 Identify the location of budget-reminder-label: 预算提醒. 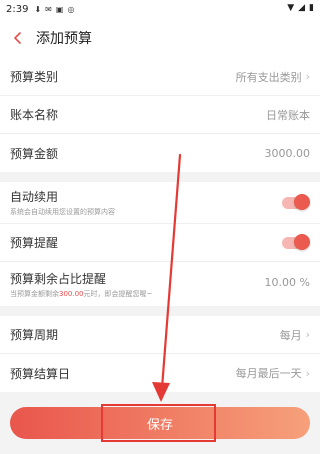
(34, 243).